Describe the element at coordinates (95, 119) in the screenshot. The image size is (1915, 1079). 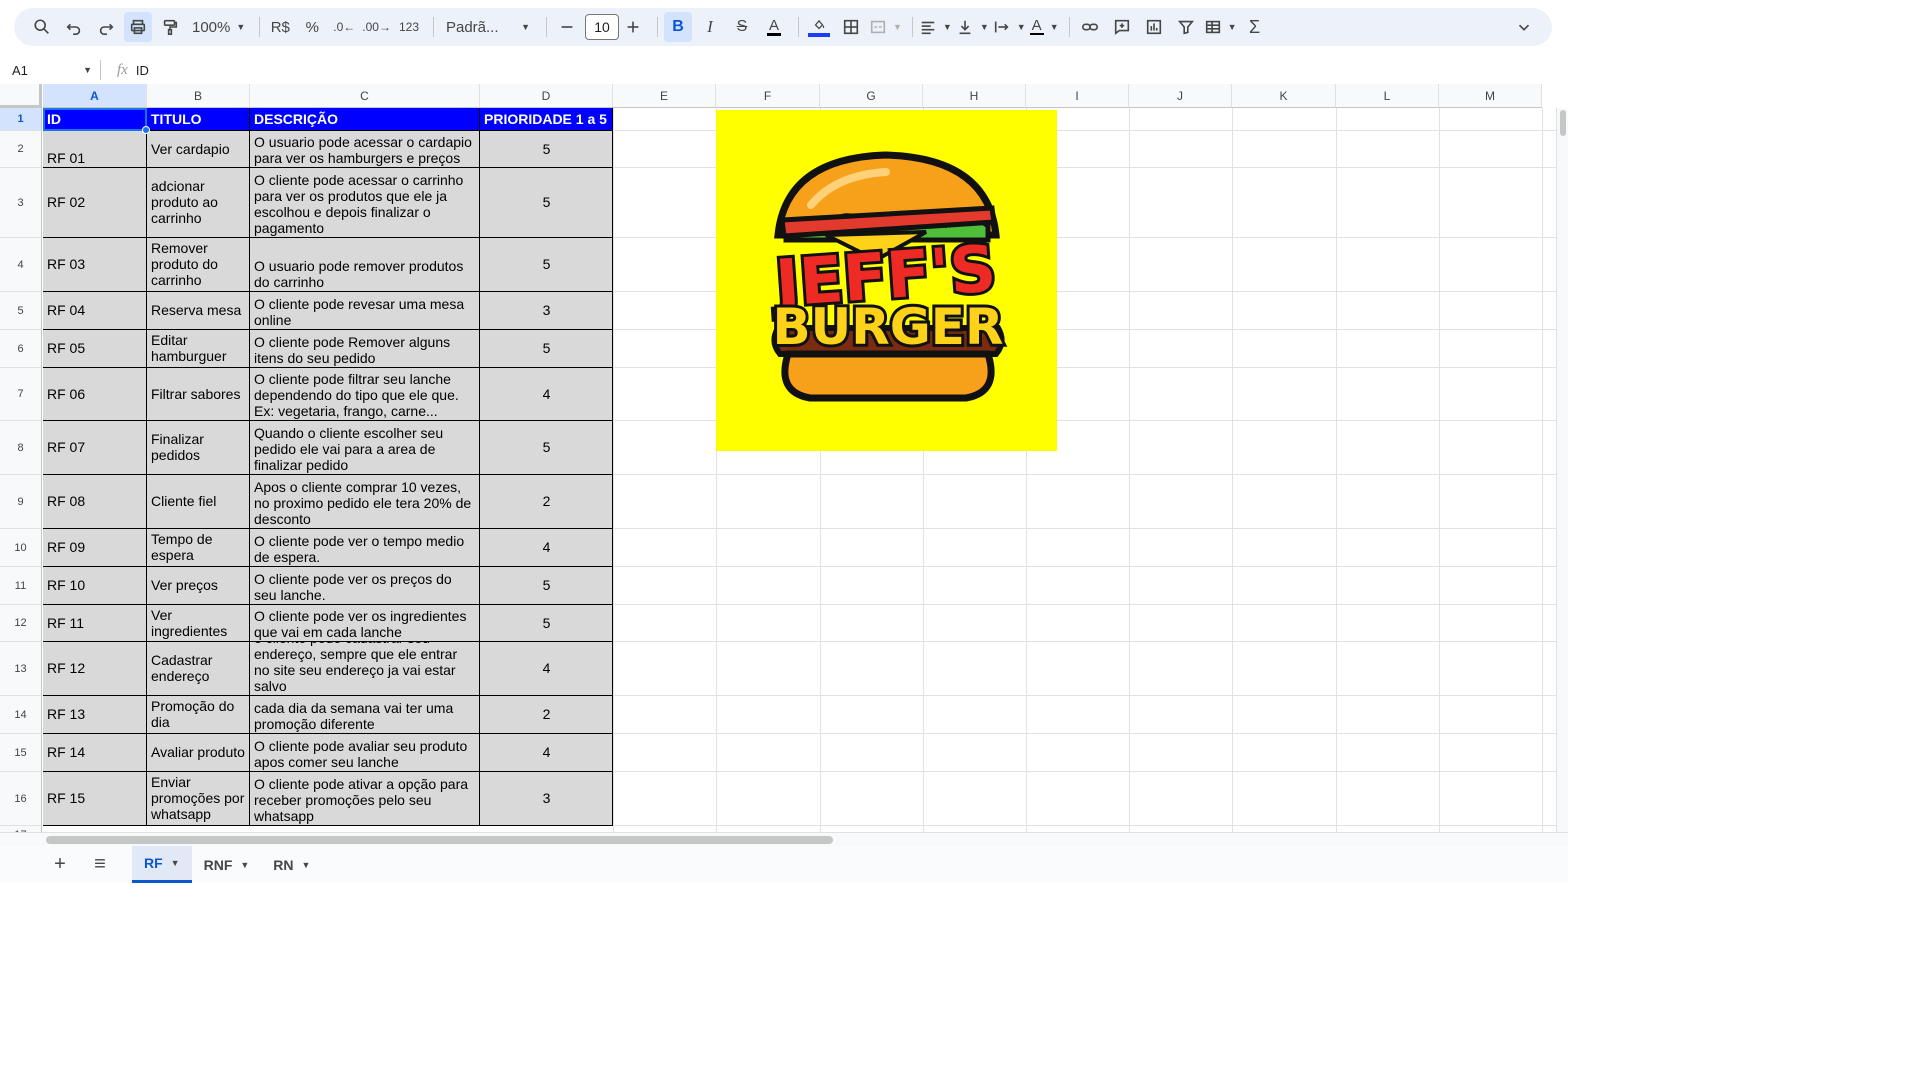
I see `header-cell-id: ID` at that location.